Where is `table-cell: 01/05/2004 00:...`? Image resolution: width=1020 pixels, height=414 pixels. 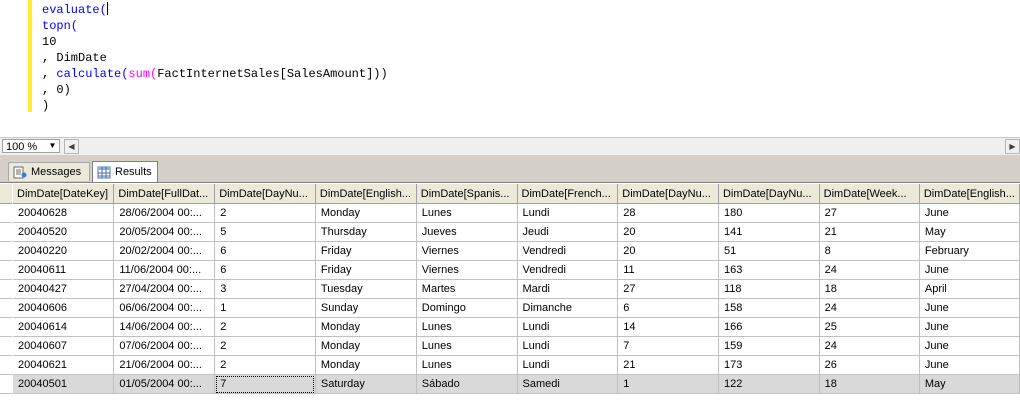
table-cell: 01/05/2004 00:... is located at coordinates (164, 384).